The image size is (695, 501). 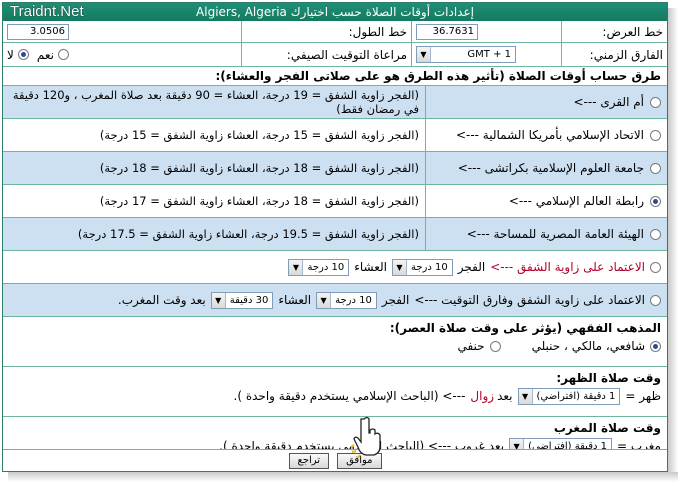 What do you see at coordinates (495, 346) in the screenshot?
I see `madhab-hanafi-radio` at bounding box center [495, 346].